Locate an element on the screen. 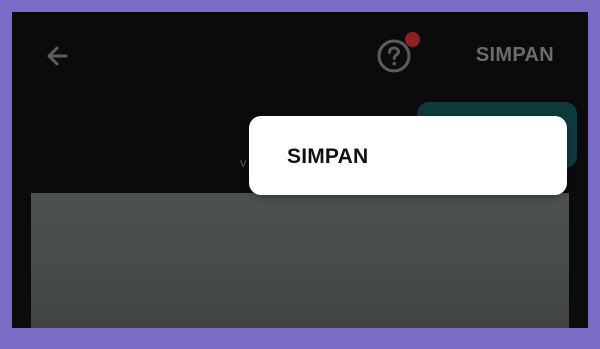 The image size is (600, 349). popup-save-item: SIMPAN is located at coordinates (327, 157).